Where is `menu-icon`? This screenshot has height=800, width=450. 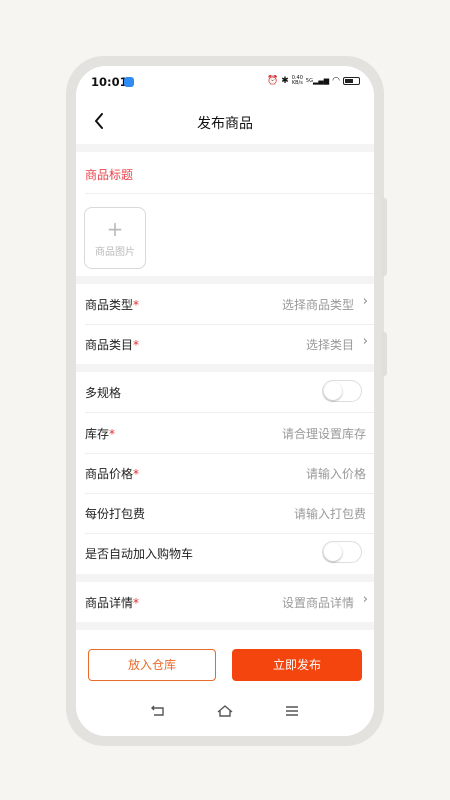 menu-icon is located at coordinates (292, 711).